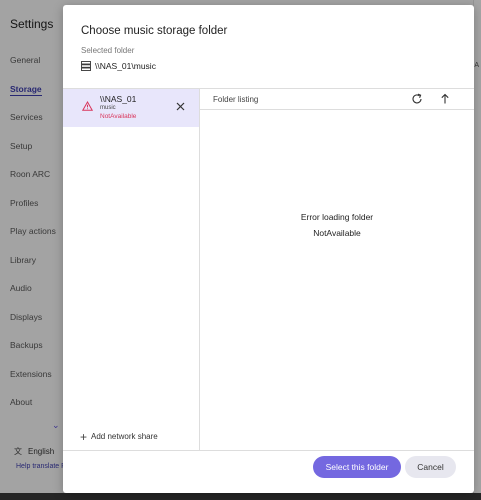  I want to click on refresh-icon, so click(417, 98).